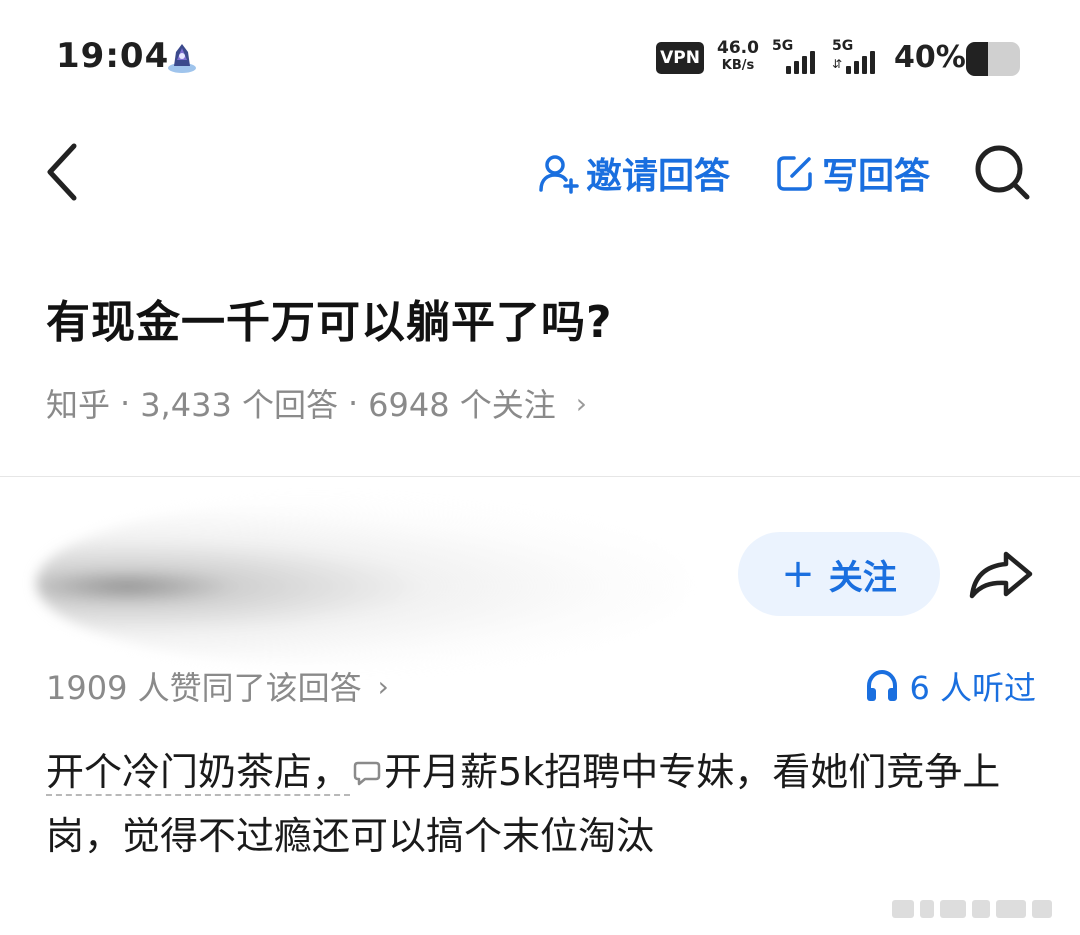 The height and width of the screenshot is (935, 1080). I want to click on vpn-badge: VPN, so click(680, 58).